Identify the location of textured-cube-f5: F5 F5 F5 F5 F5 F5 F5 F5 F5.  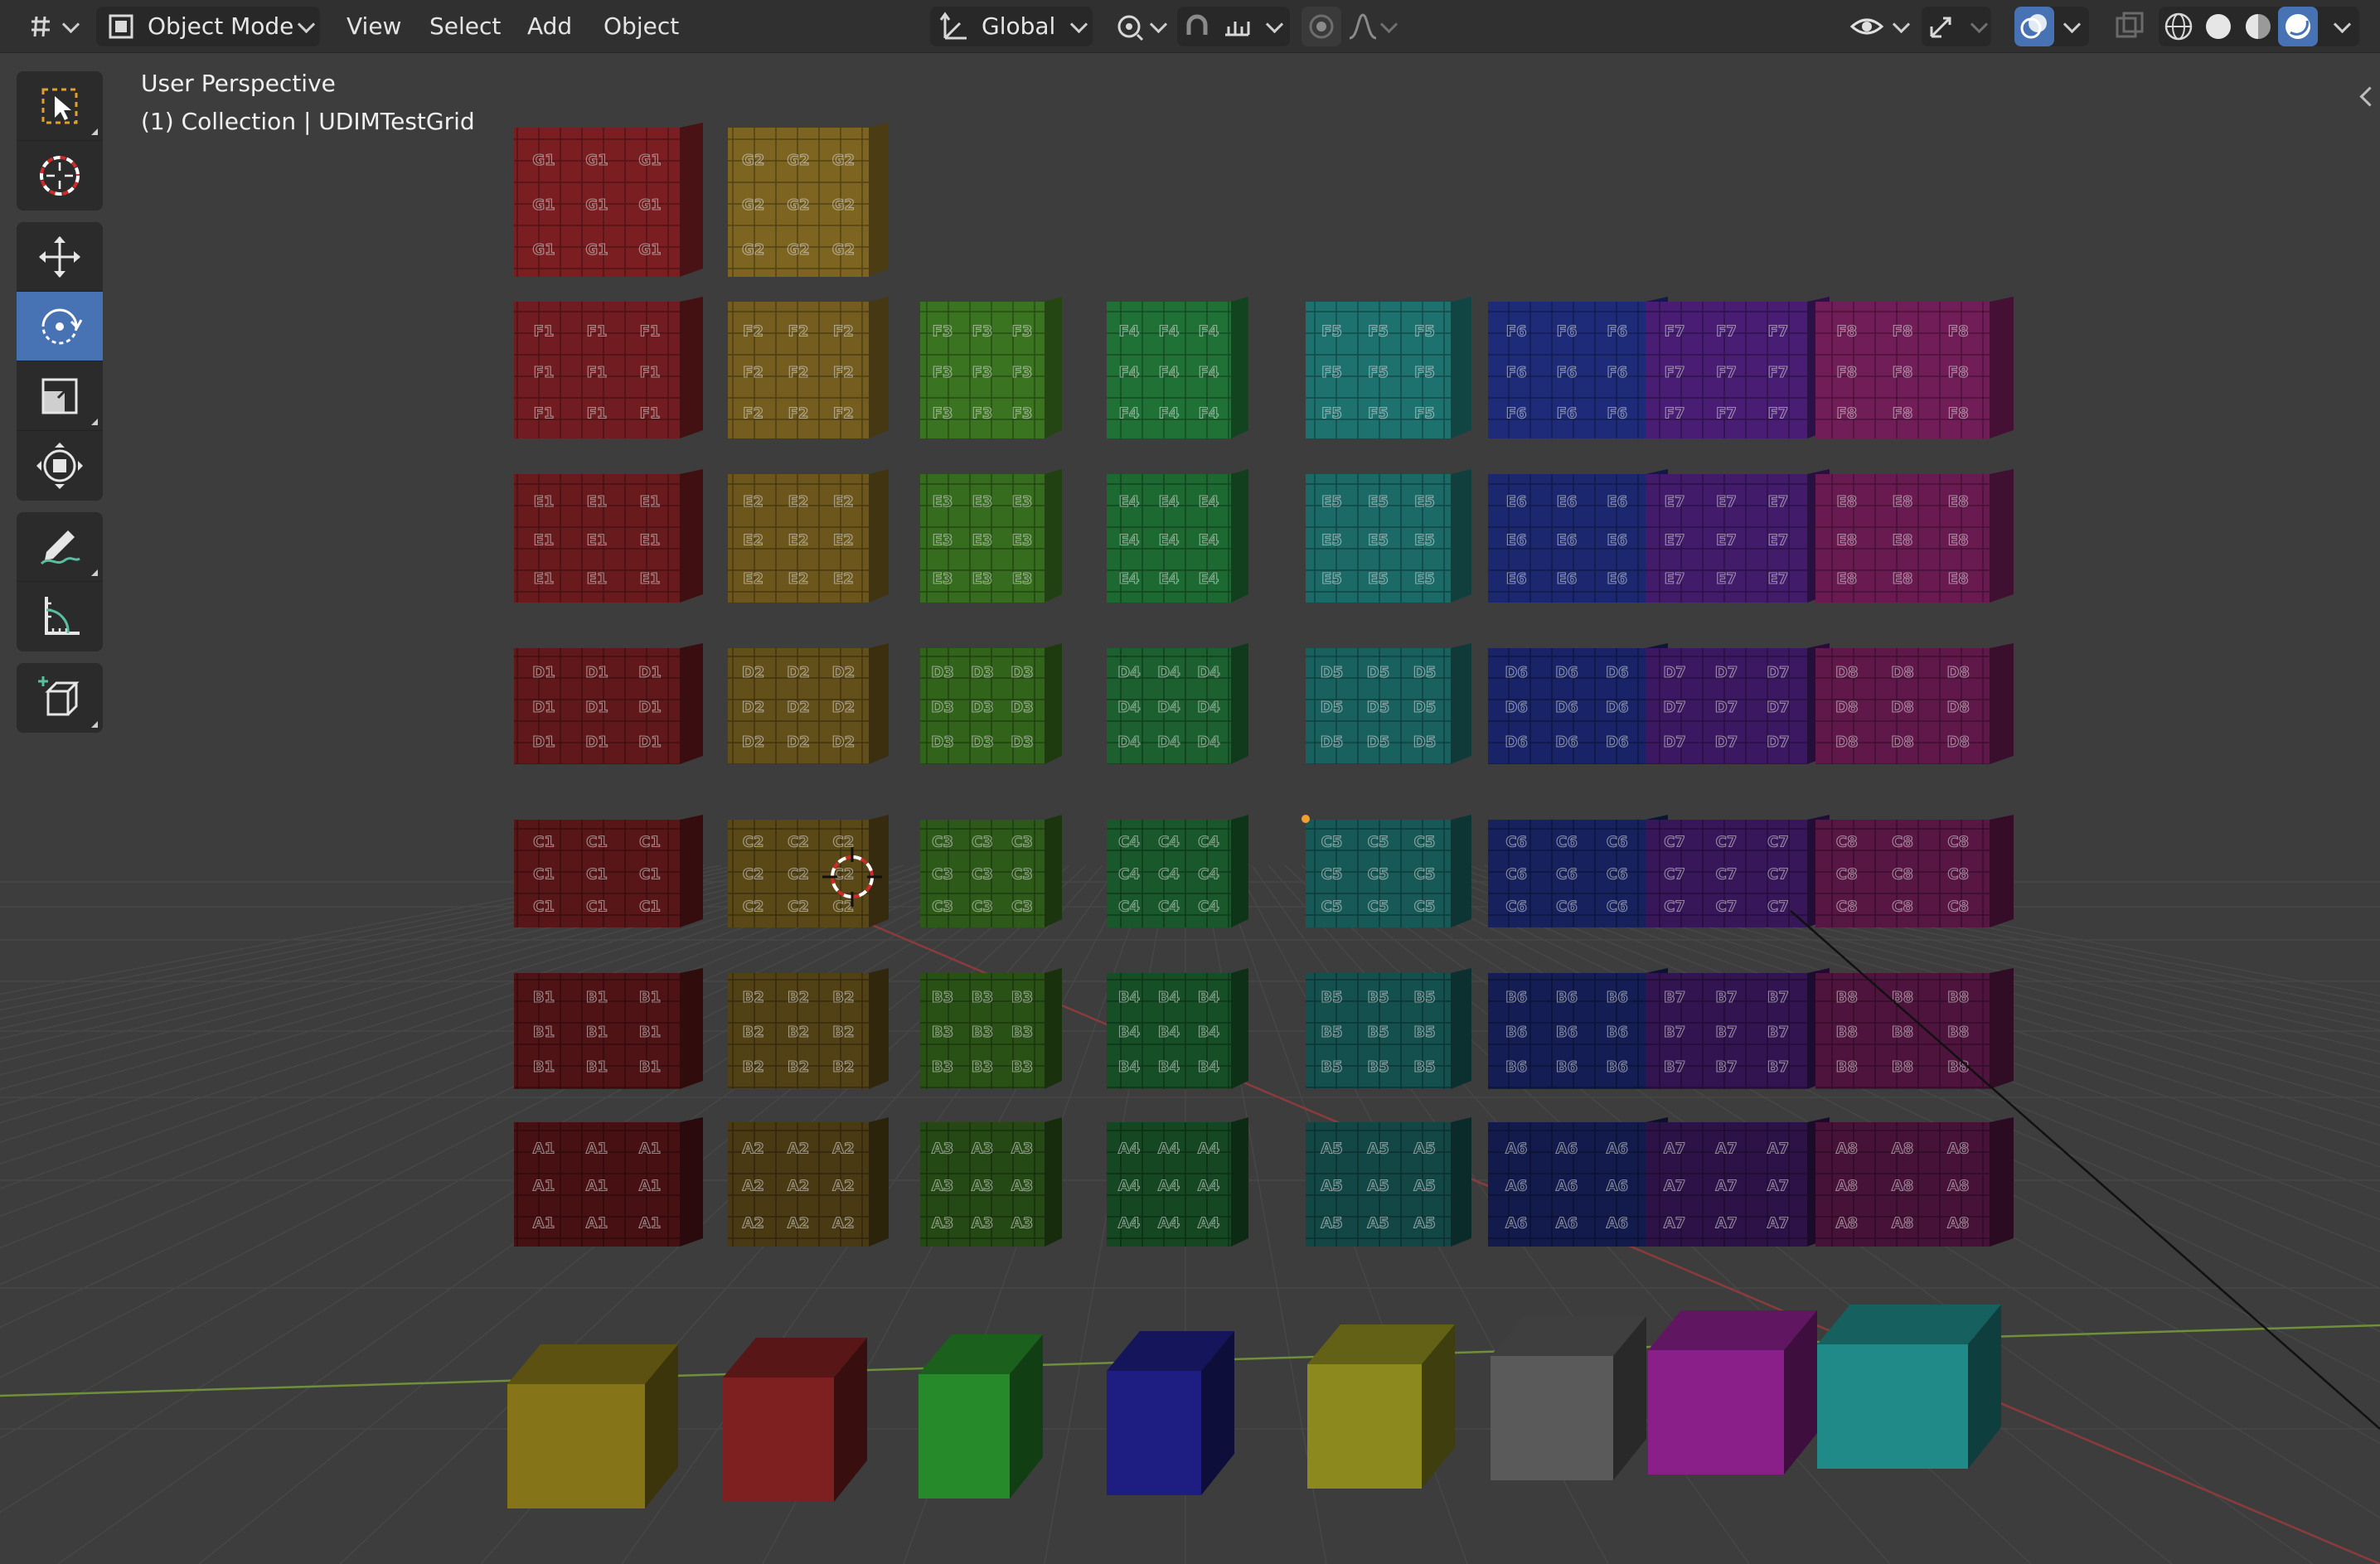
(1388, 367).